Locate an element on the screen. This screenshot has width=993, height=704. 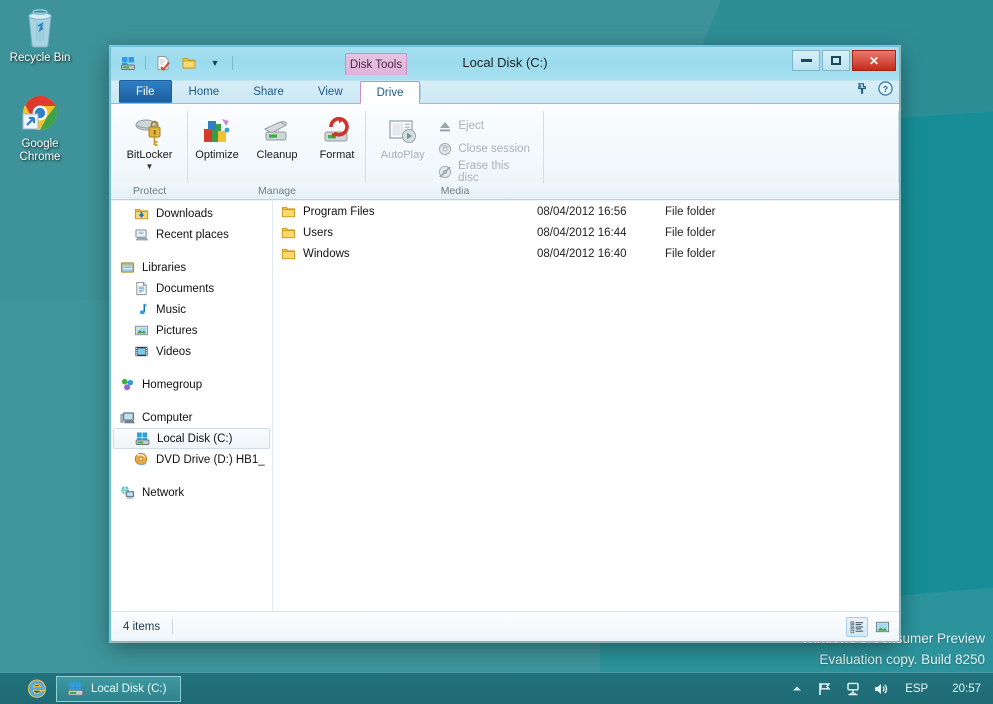
taskbar-item-label: Local Disk (C:) is located at coordinates (129, 688).